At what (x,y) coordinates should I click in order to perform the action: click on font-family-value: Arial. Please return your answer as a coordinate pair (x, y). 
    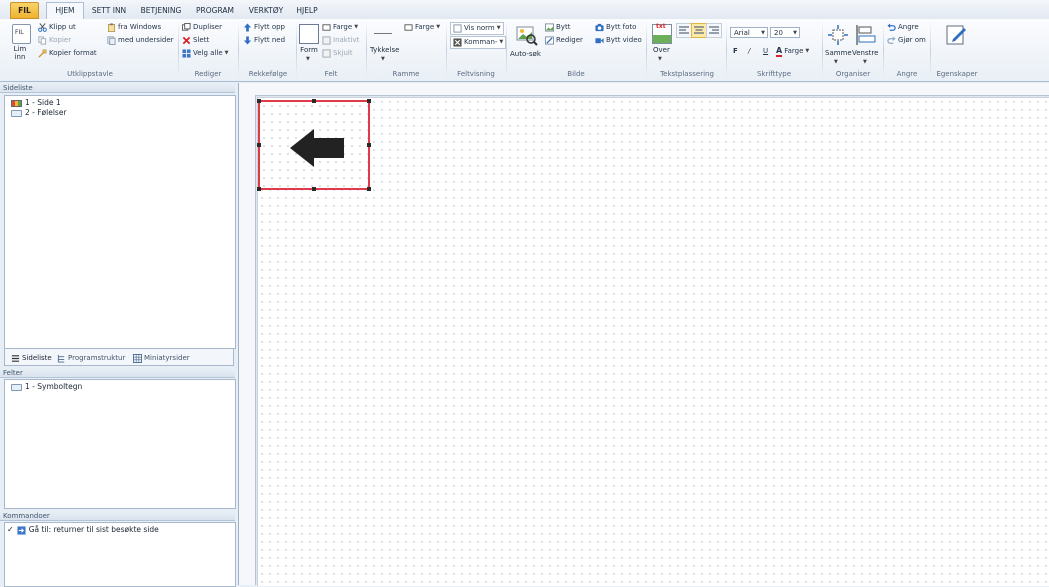
    Looking at the image, I should click on (742, 33).